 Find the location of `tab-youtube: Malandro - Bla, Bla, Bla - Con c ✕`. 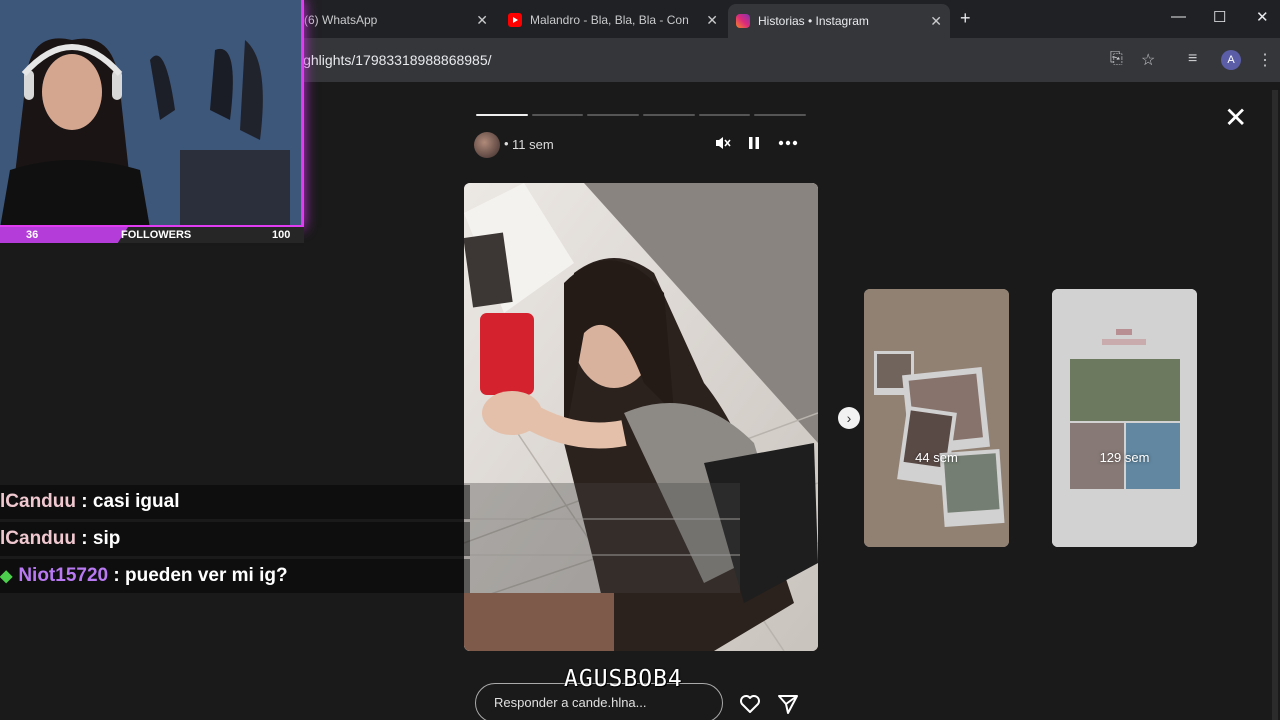

tab-youtube: Malandro - Bla, Bla, Bla - Con c ✕ is located at coordinates (613, 20).